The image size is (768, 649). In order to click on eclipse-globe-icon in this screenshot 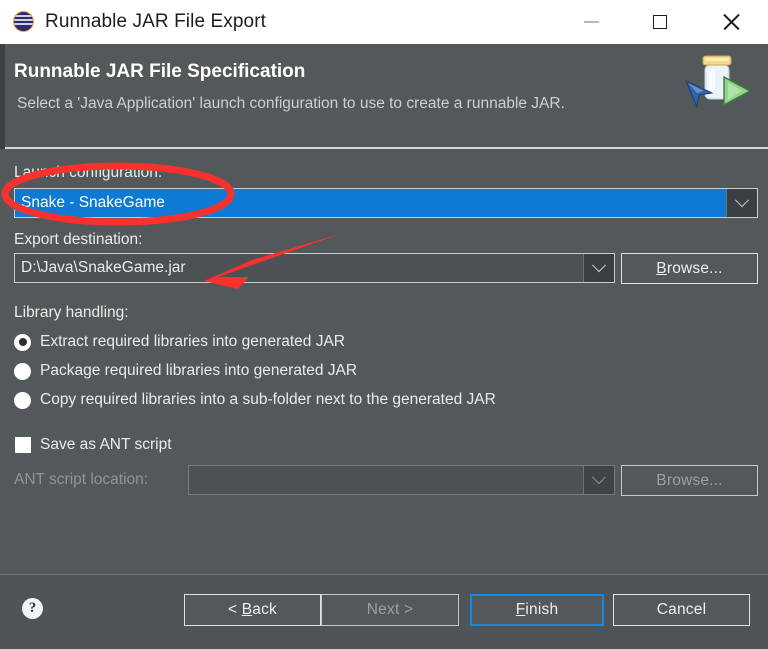, I will do `click(24, 22)`.